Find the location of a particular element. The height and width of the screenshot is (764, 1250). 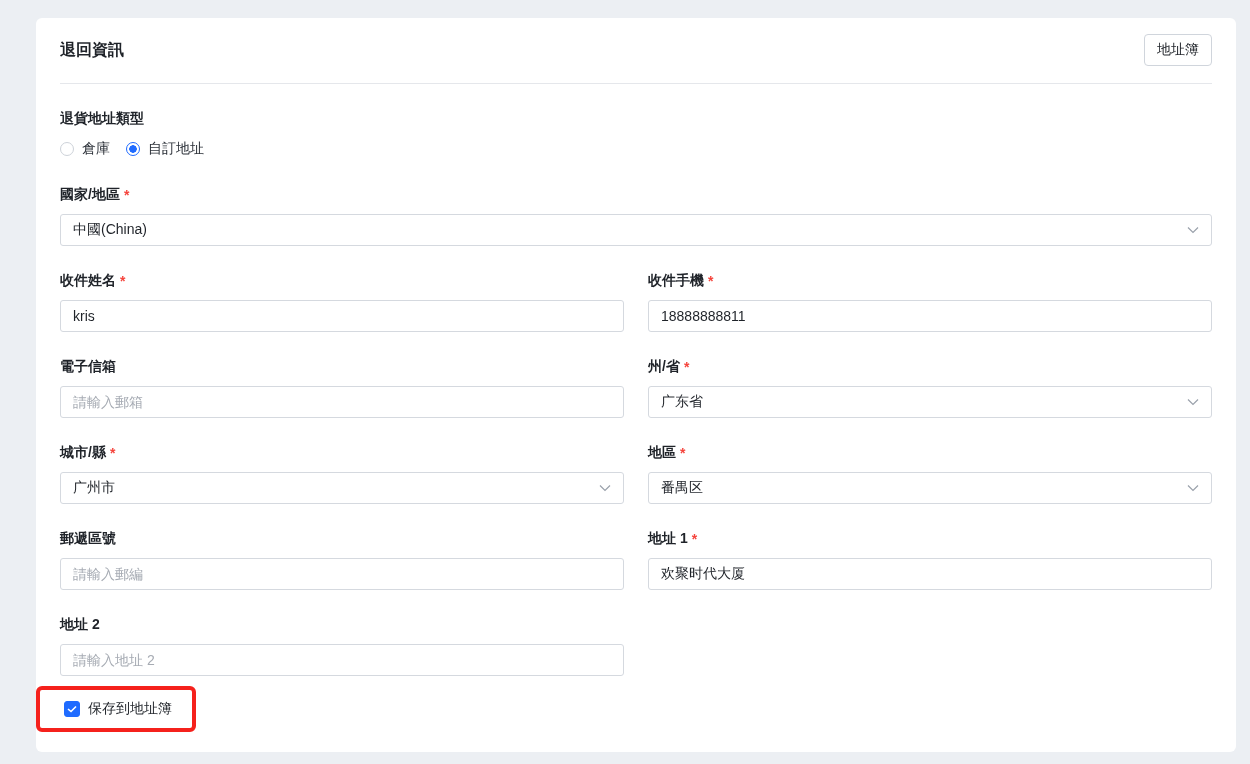

input-field: 請輸入郵箱 is located at coordinates (342, 402).